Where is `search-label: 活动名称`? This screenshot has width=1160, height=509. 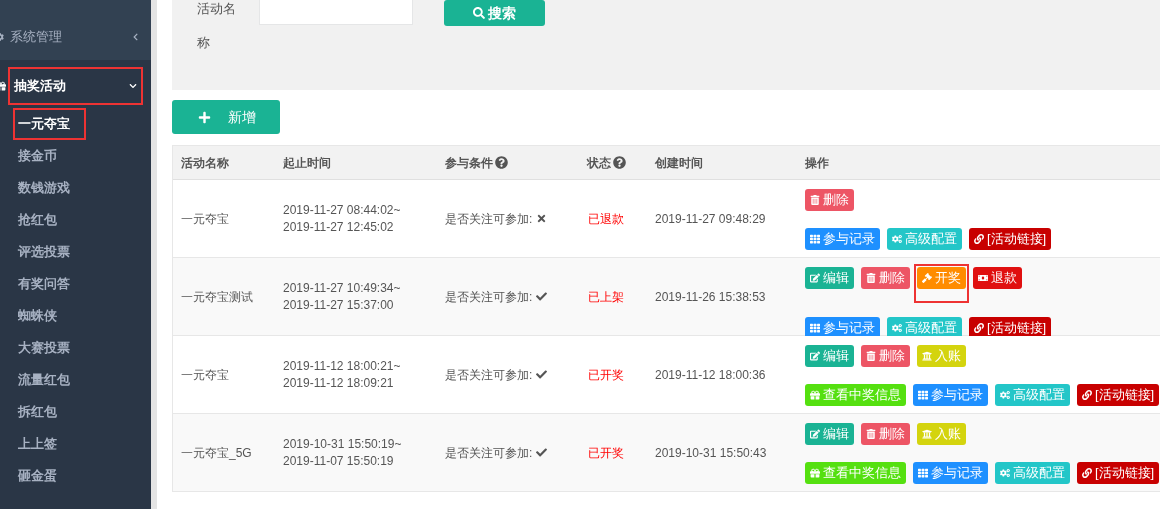 search-label: 活动名称 is located at coordinates (217, 26).